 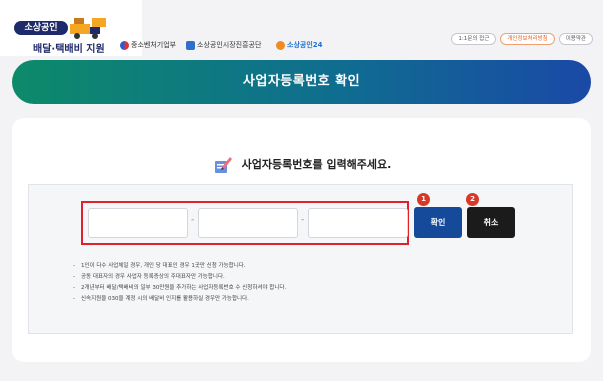 What do you see at coordinates (280, 45) in the screenshot?
I see `sbiz24-emblem-icon` at bounding box center [280, 45].